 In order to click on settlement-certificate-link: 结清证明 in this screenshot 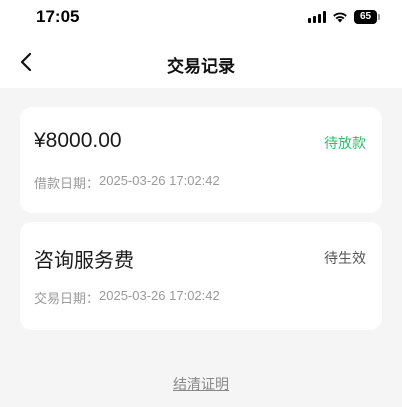, I will do `click(201, 384)`.